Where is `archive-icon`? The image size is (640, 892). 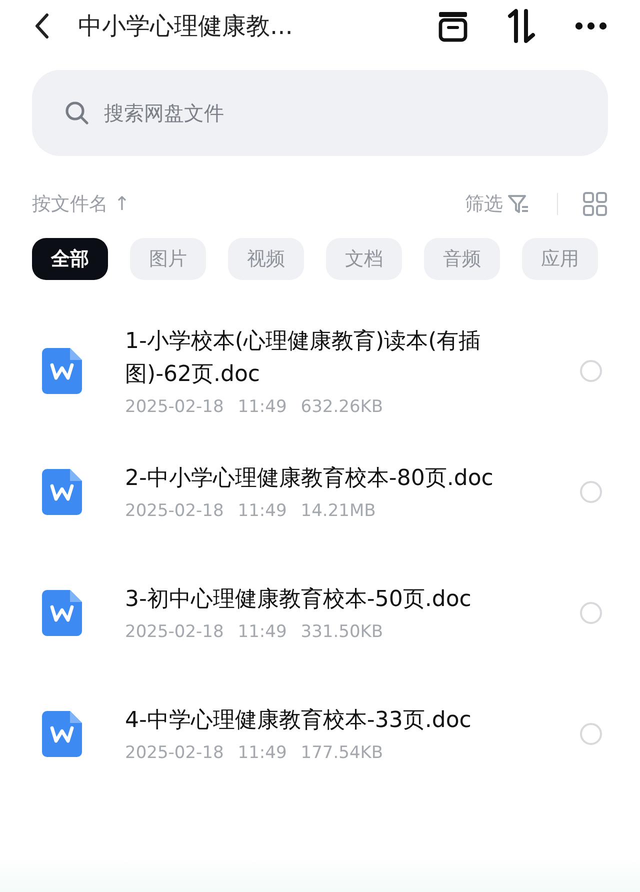
archive-icon is located at coordinates (453, 26).